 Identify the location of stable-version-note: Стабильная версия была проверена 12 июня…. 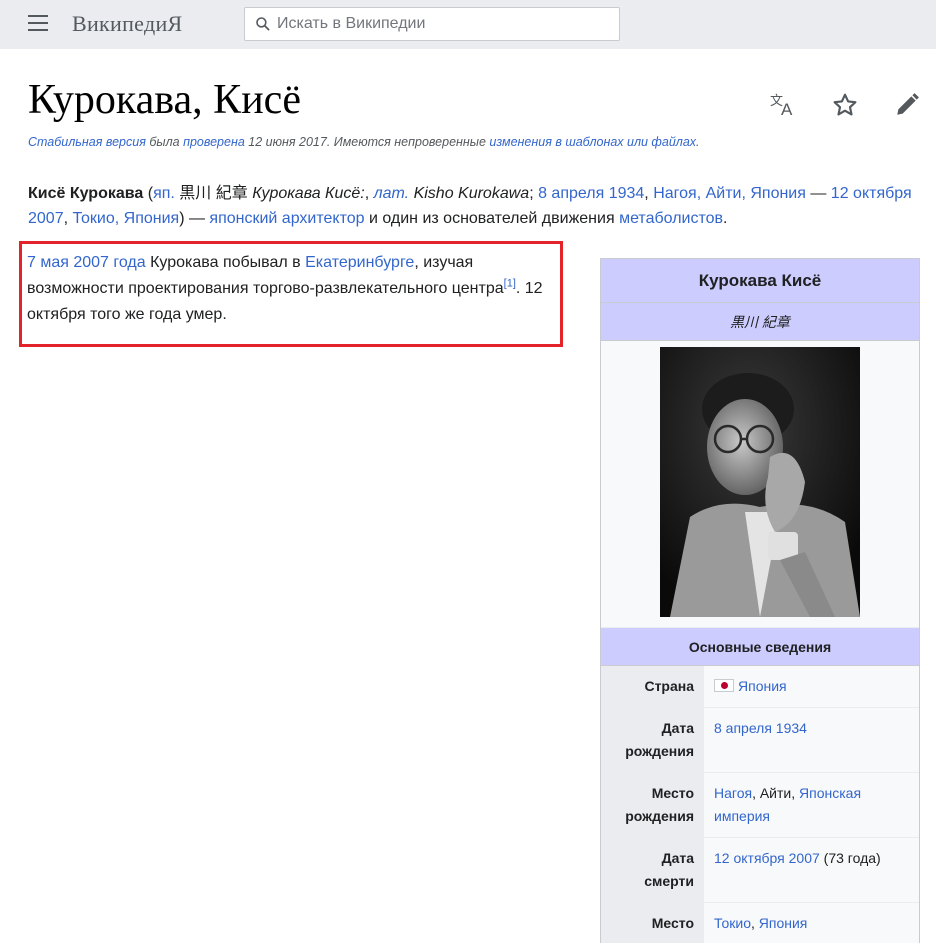
(364, 142).